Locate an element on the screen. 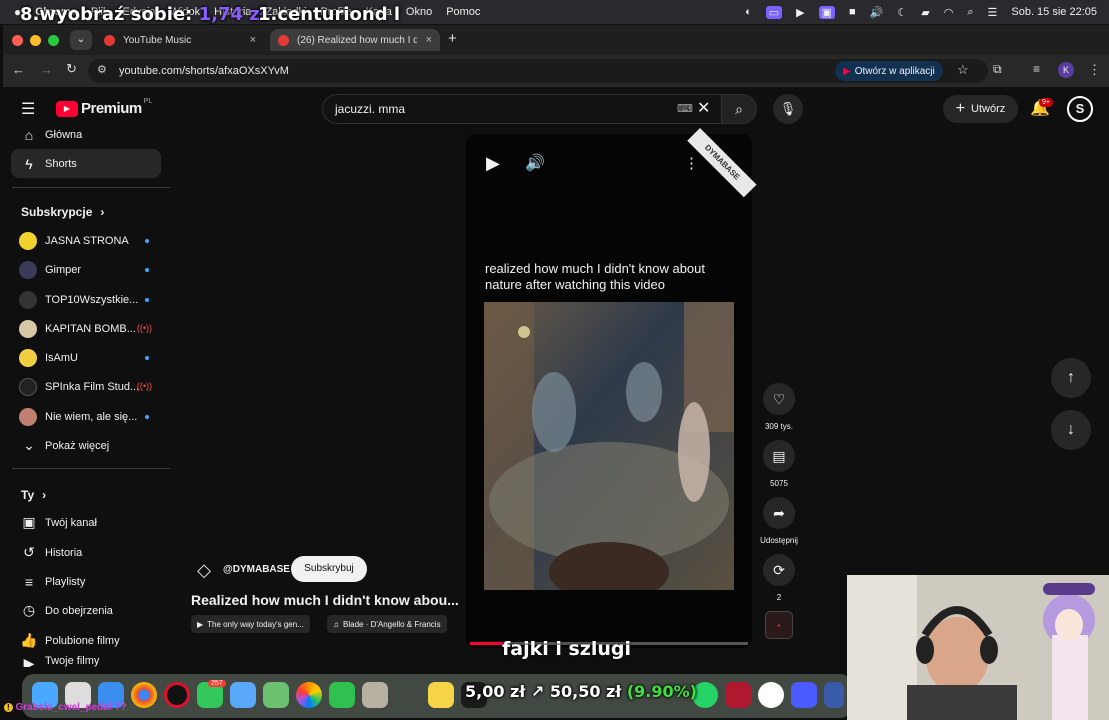 This screenshot has height=720, width=1109. photos-icon is located at coordinates (309, 695).